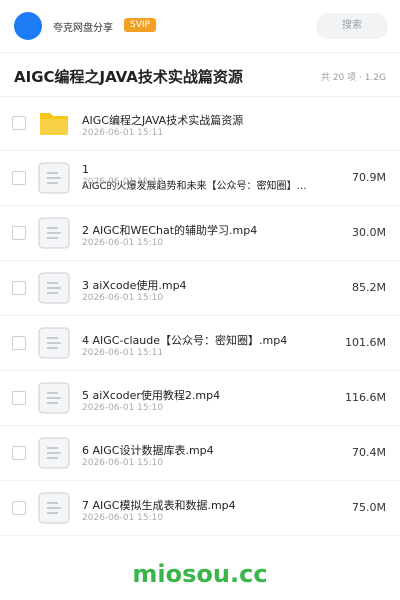 This screenshot has height=600, width=400. I want to click on svip-badge: SVIP, so click(140, 25).